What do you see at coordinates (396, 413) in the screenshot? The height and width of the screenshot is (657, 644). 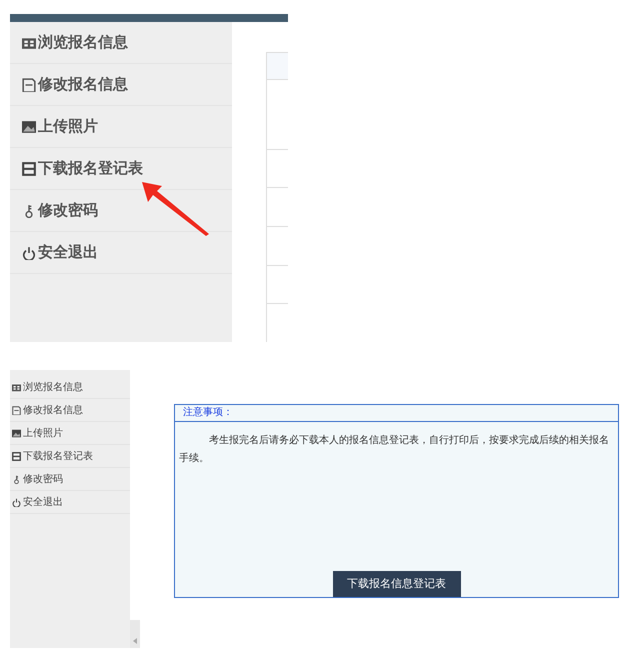 I see `notice-title: 注意事项：` at bounding box center [396, 413].